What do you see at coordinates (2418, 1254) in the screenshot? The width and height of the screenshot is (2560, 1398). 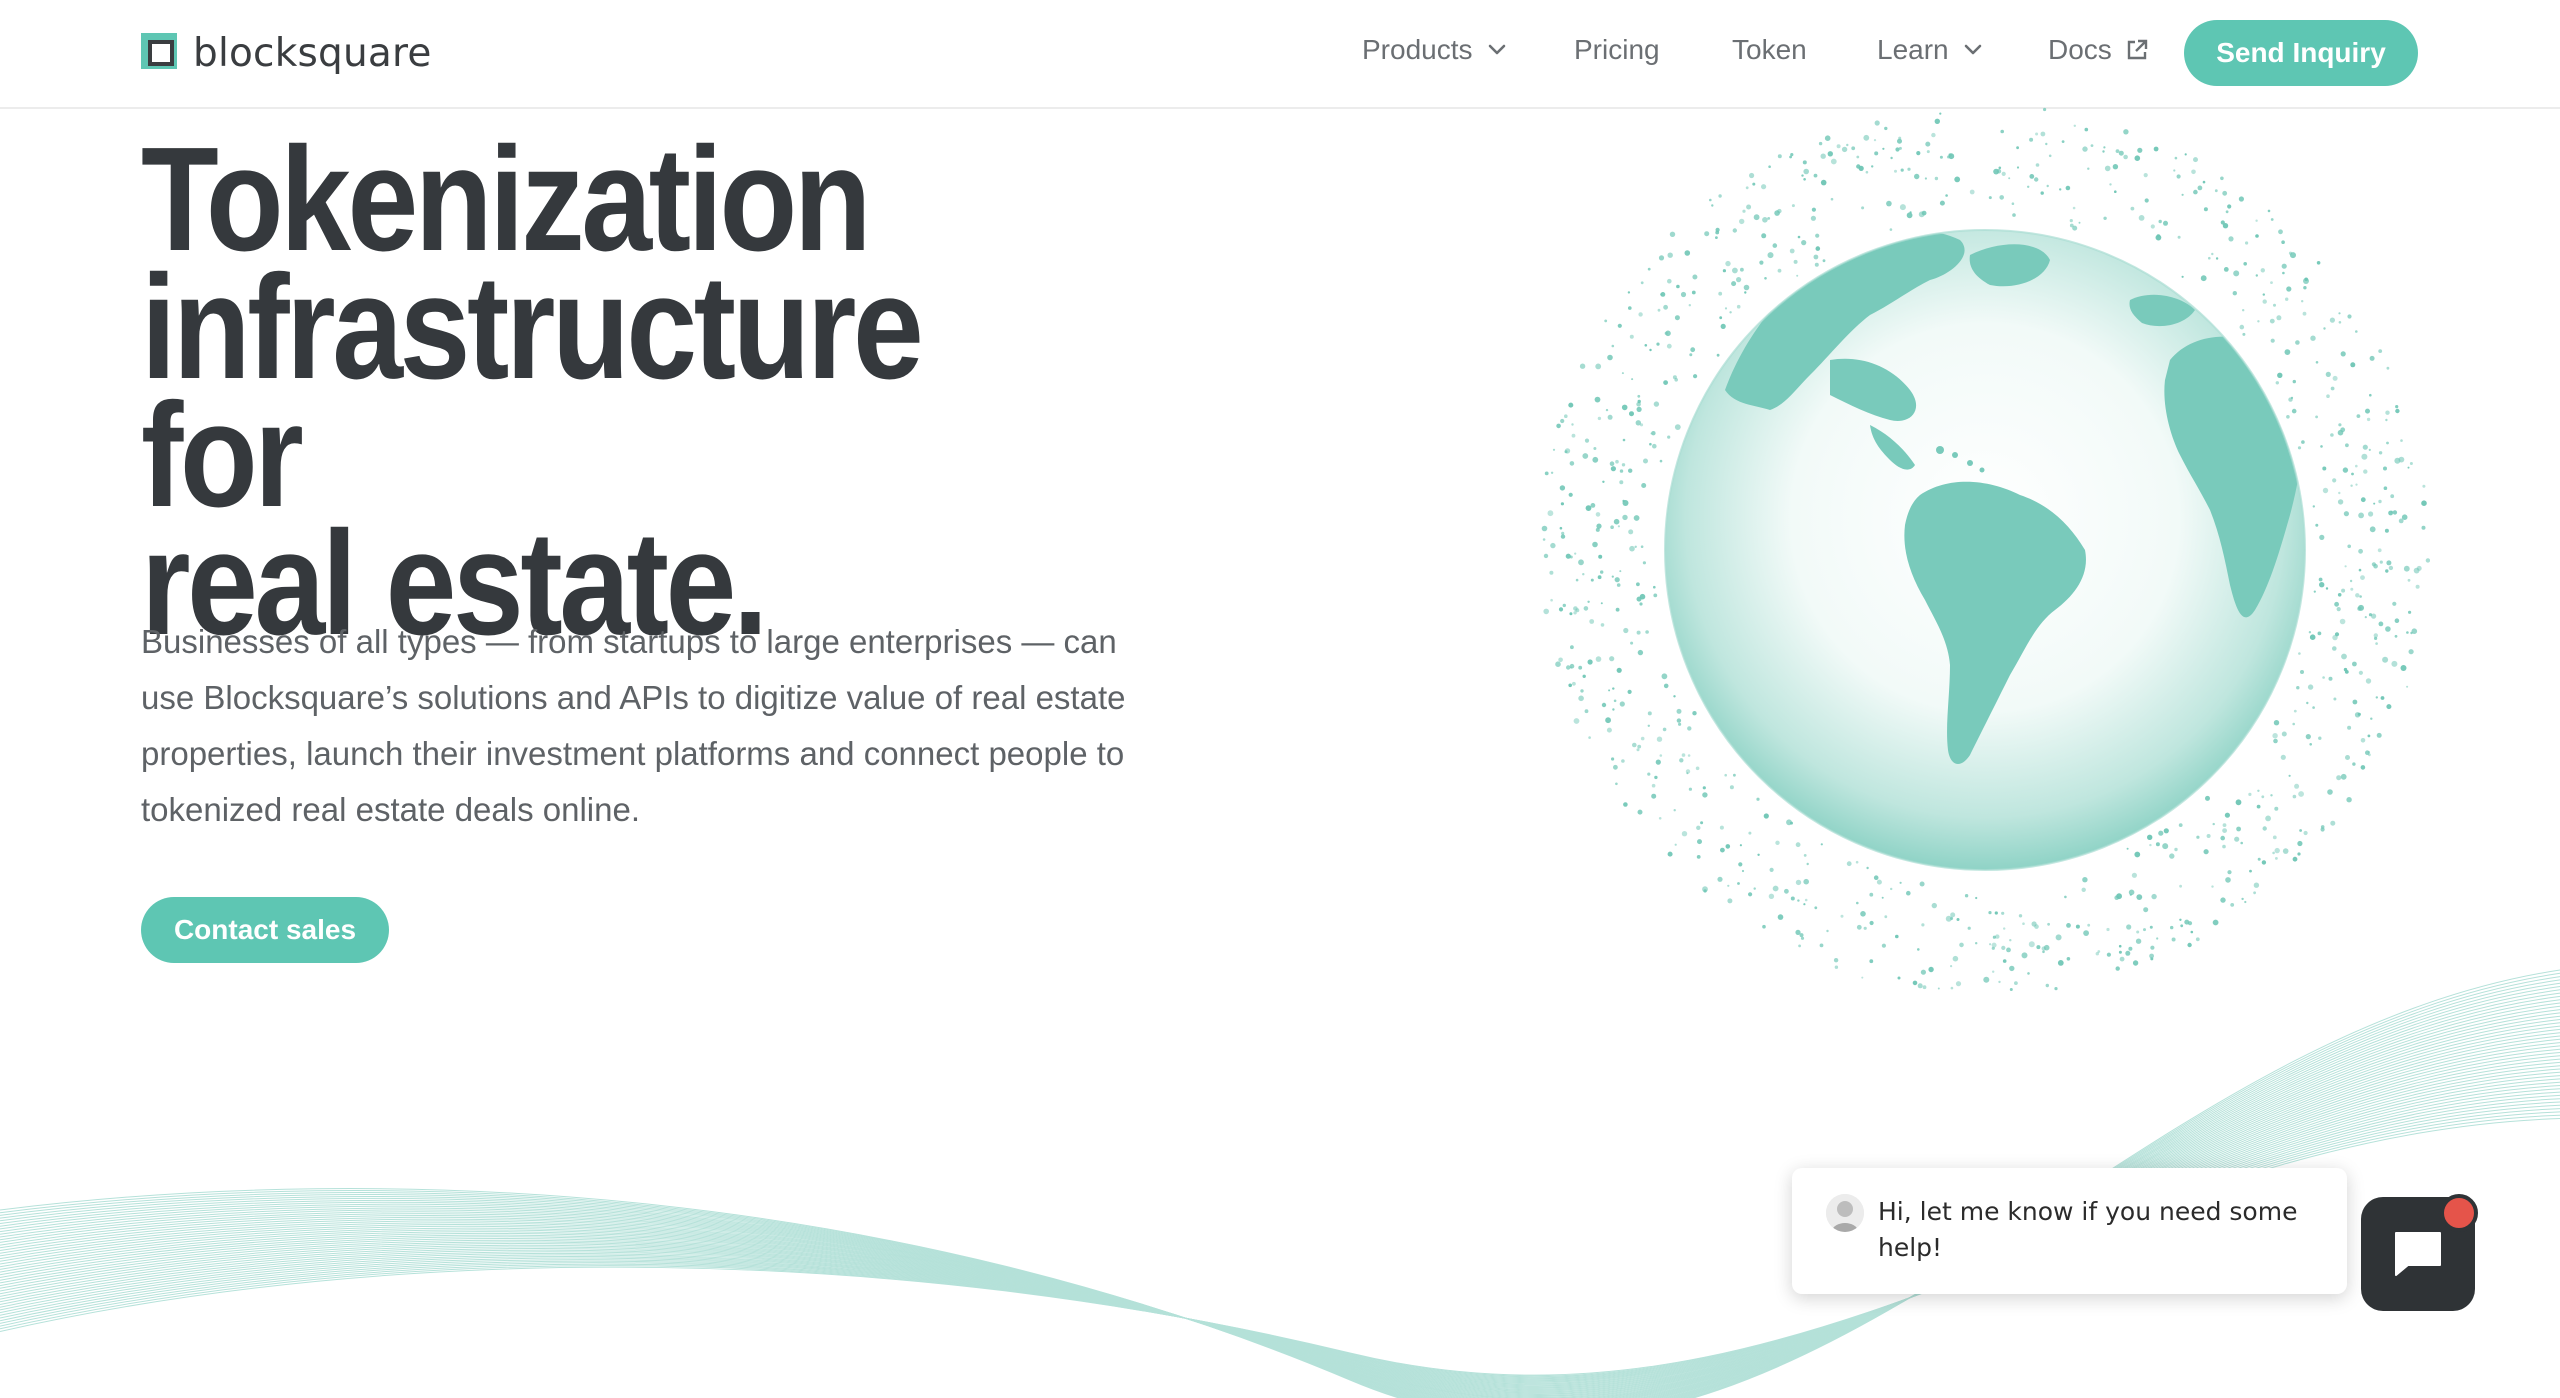 I see `chat-icon` at bounding box center [2418, 1254].